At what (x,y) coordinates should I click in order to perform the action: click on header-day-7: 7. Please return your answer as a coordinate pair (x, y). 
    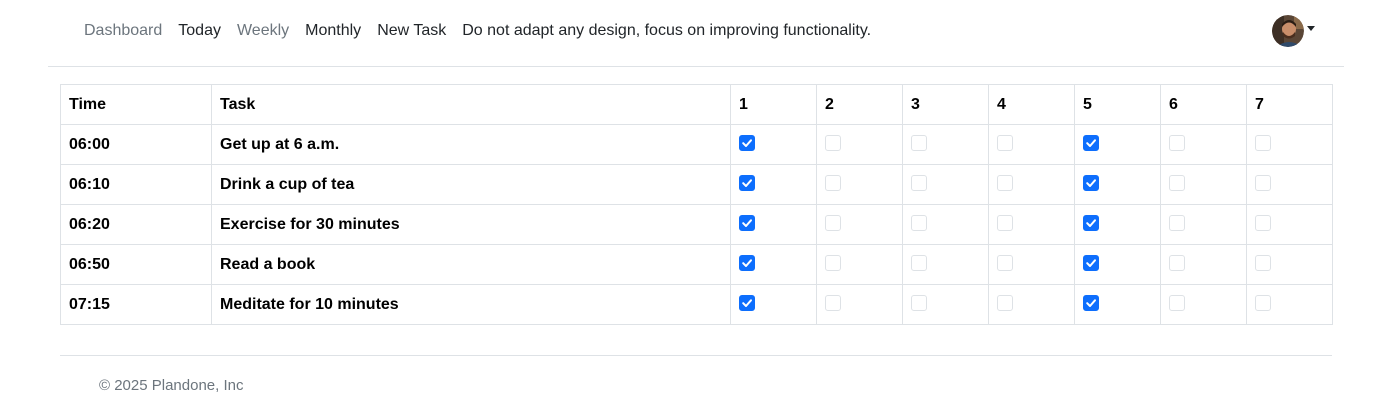
    Looking at the image, I should click on (1289, 104).